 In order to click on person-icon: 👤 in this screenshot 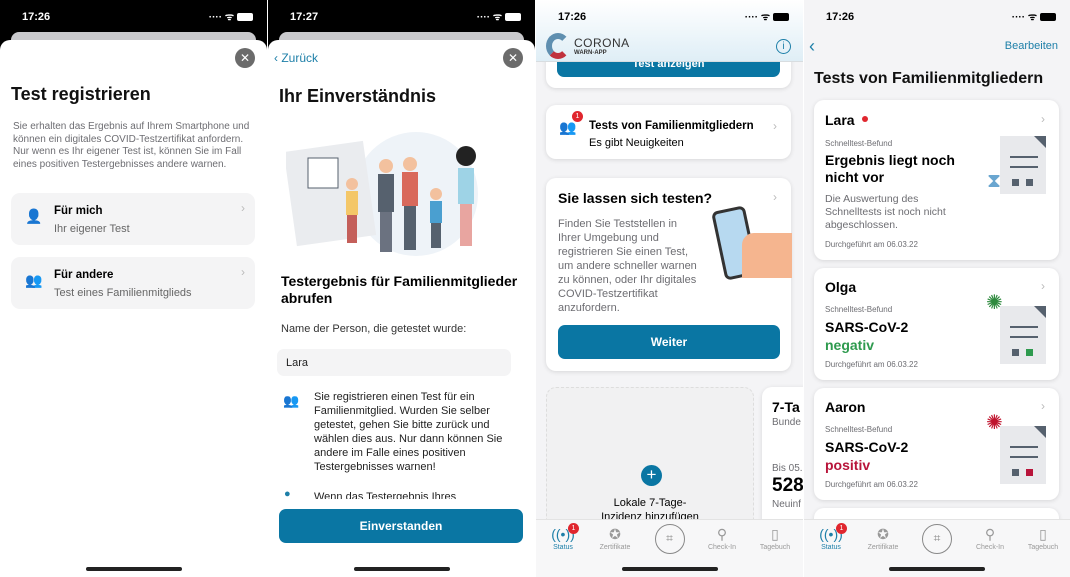, I will do `click(34, 216)`.